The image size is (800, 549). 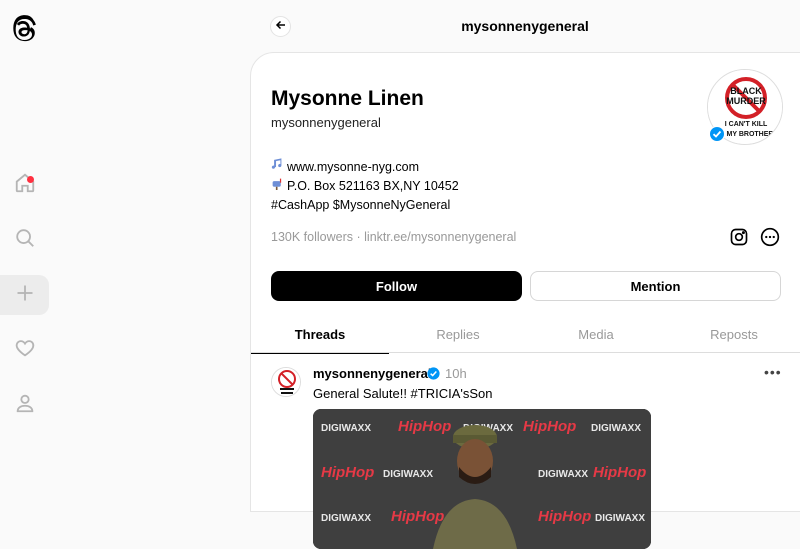 I want to click on bio-cashapp: #CashApp $MysonneNyGeneral, so click(x=361, y=205).